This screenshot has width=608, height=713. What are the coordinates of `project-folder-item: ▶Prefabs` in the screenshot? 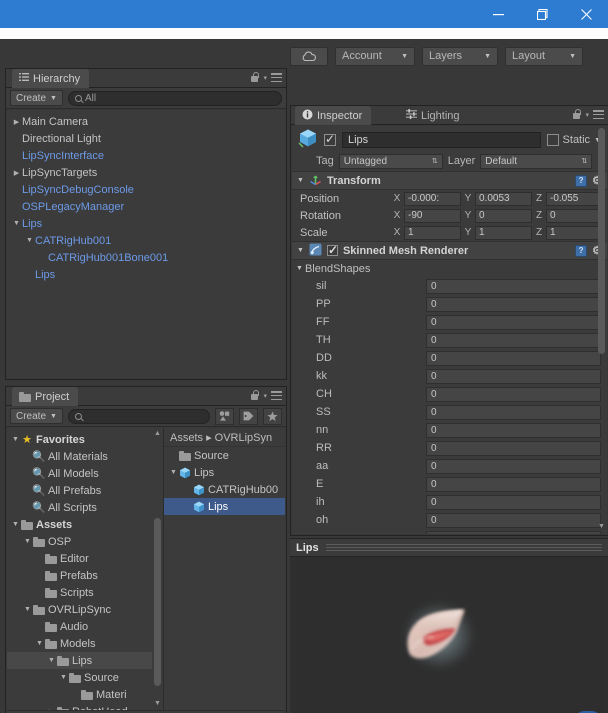 It's located at (85, 575).